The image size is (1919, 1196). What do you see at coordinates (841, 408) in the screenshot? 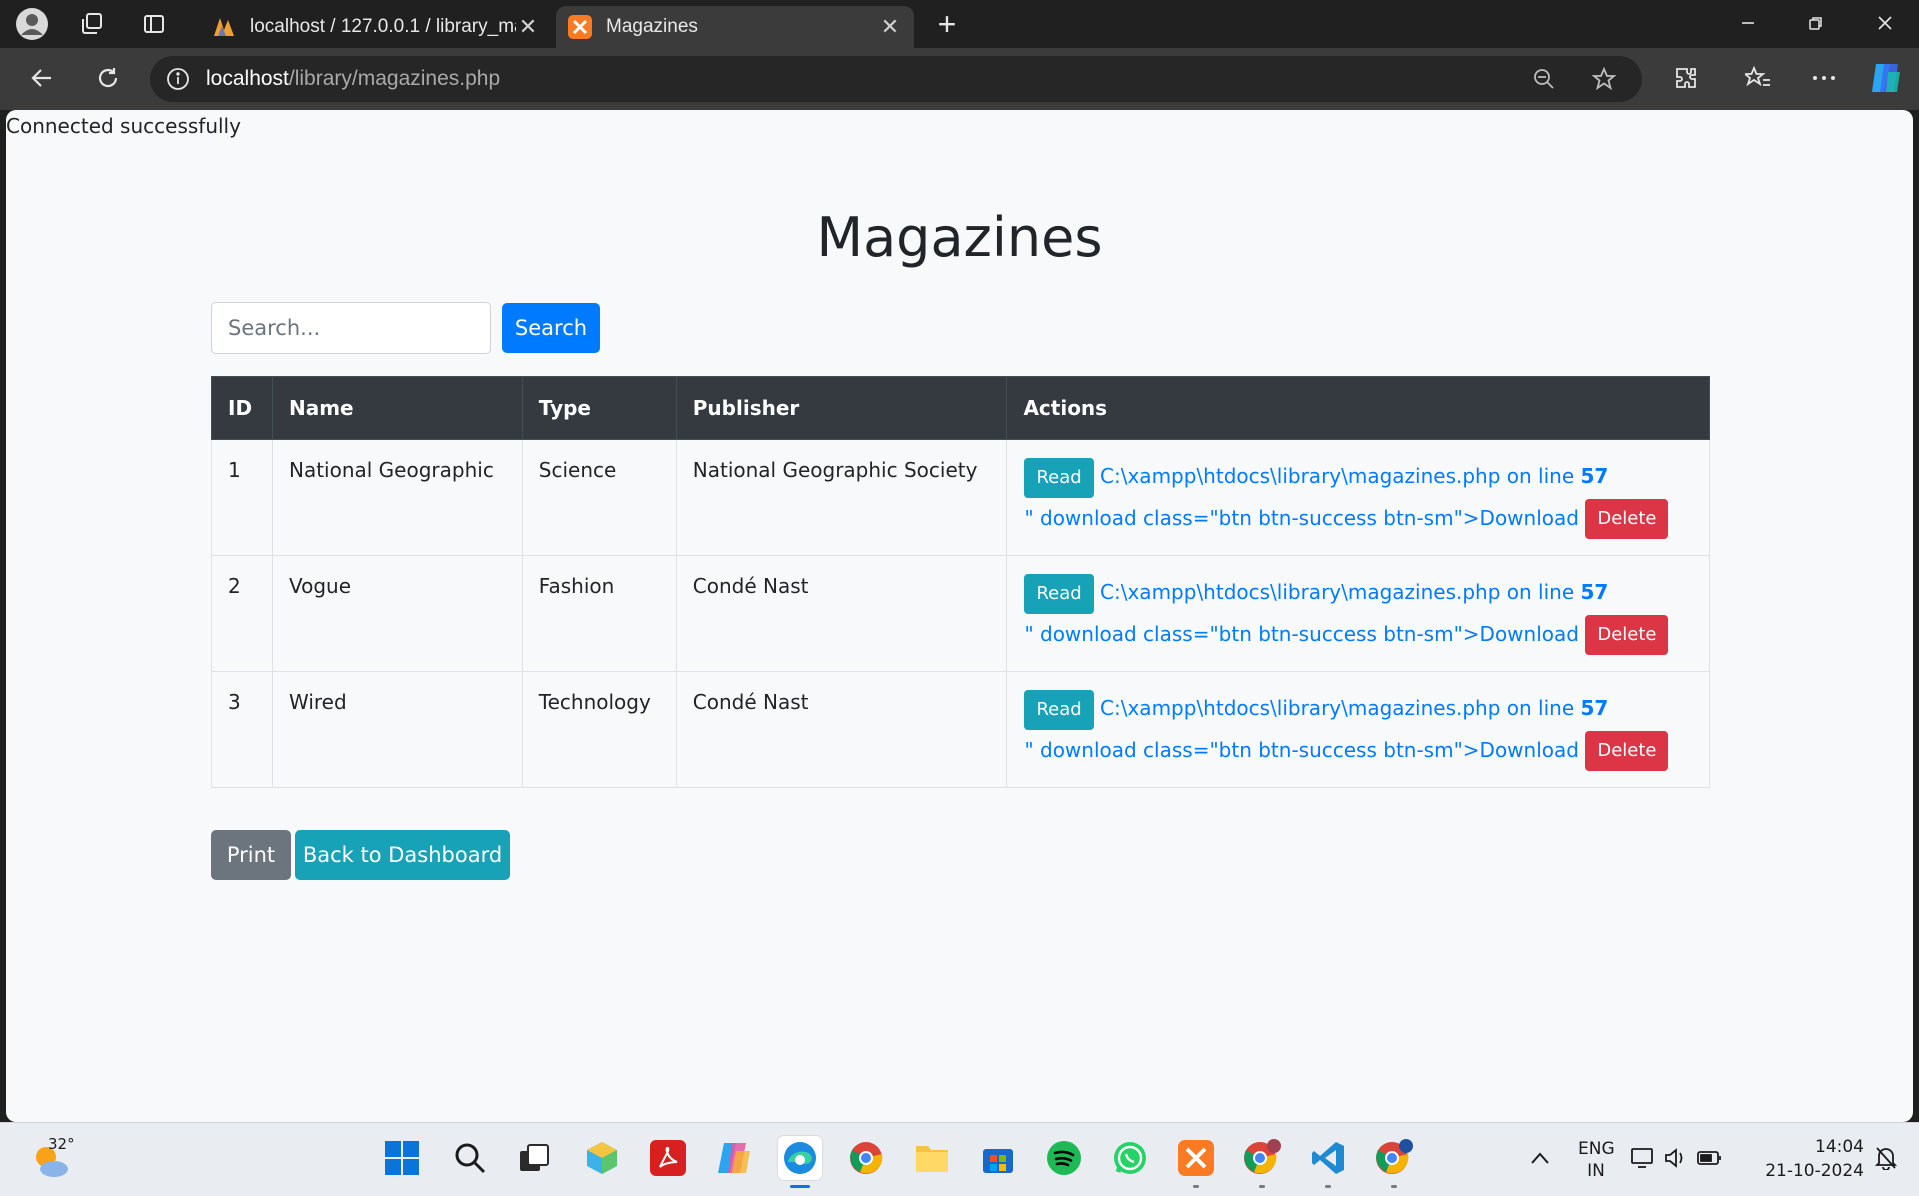
I see `column-header-publisher: Publisher` at bounding box center [841, 408].